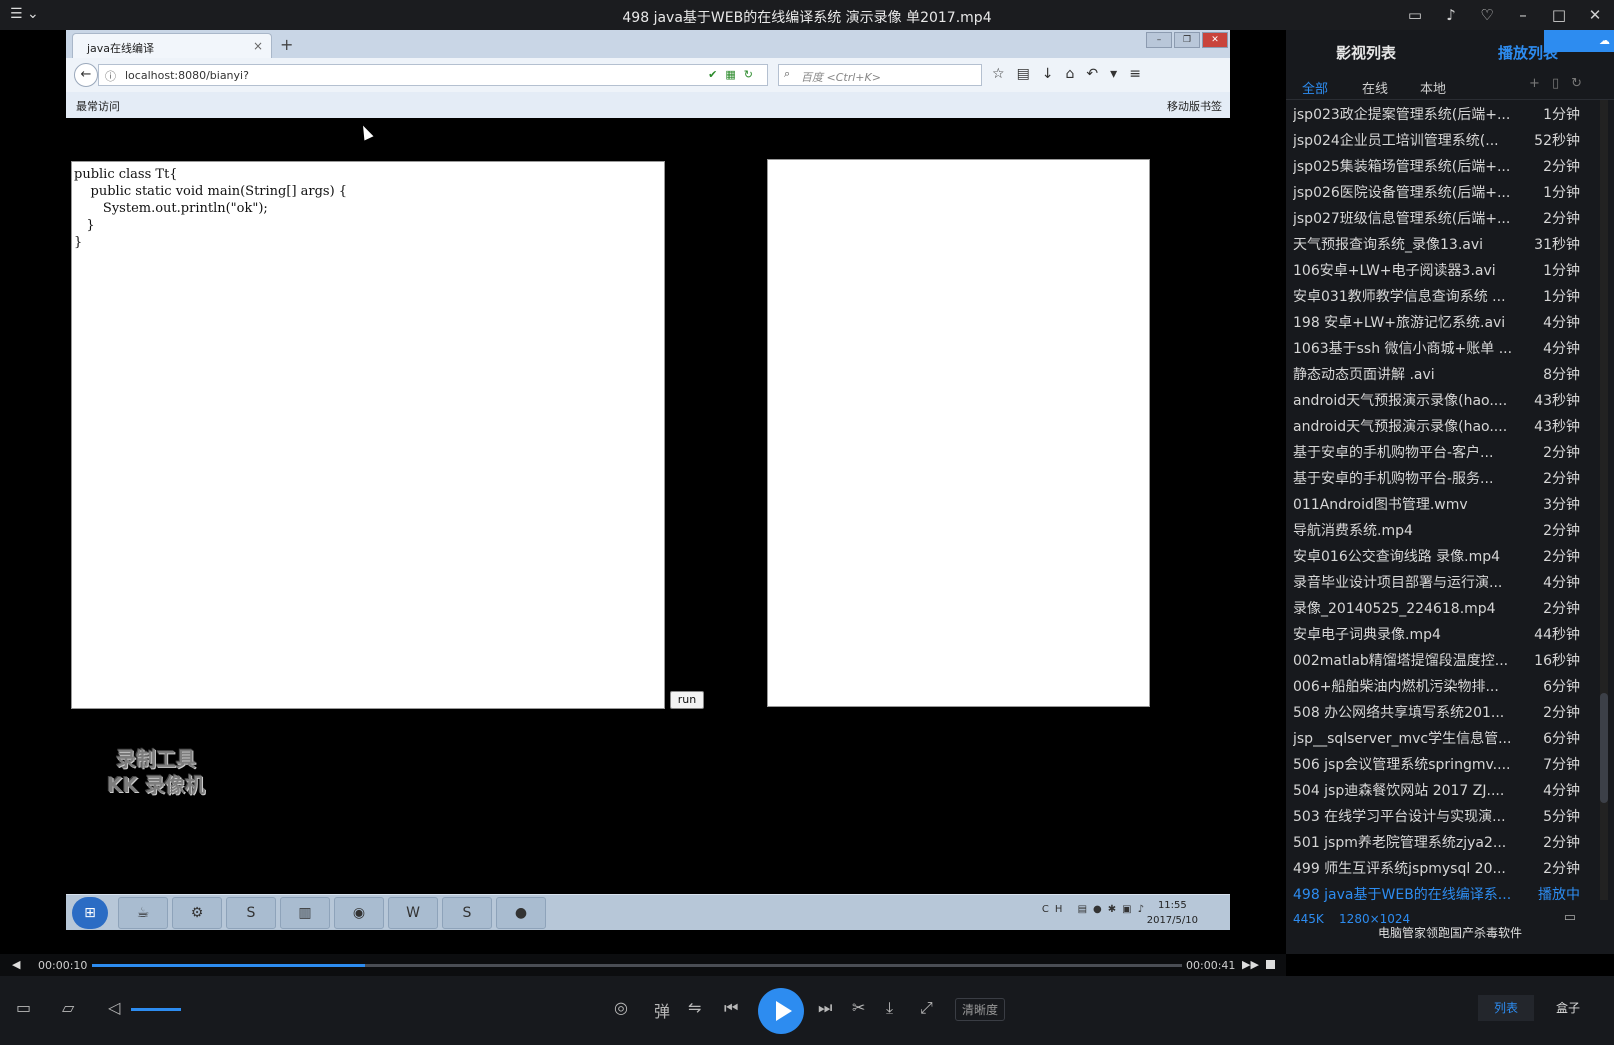  I want to click on list-item: 安卓031教师教学信息查询系统 ... 1分钟, so click(1441, 295).